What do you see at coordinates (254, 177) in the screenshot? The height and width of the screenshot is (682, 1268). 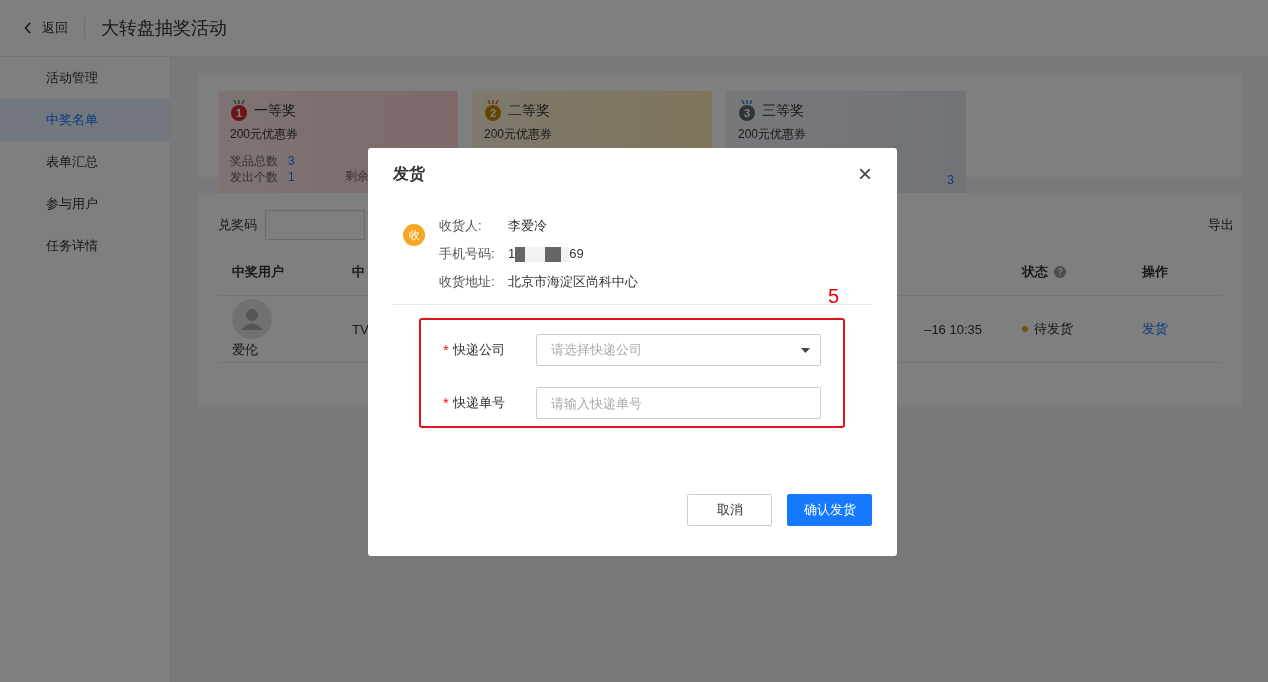 I see `stat-label: 发出个数` at bounding box center [254, 177].